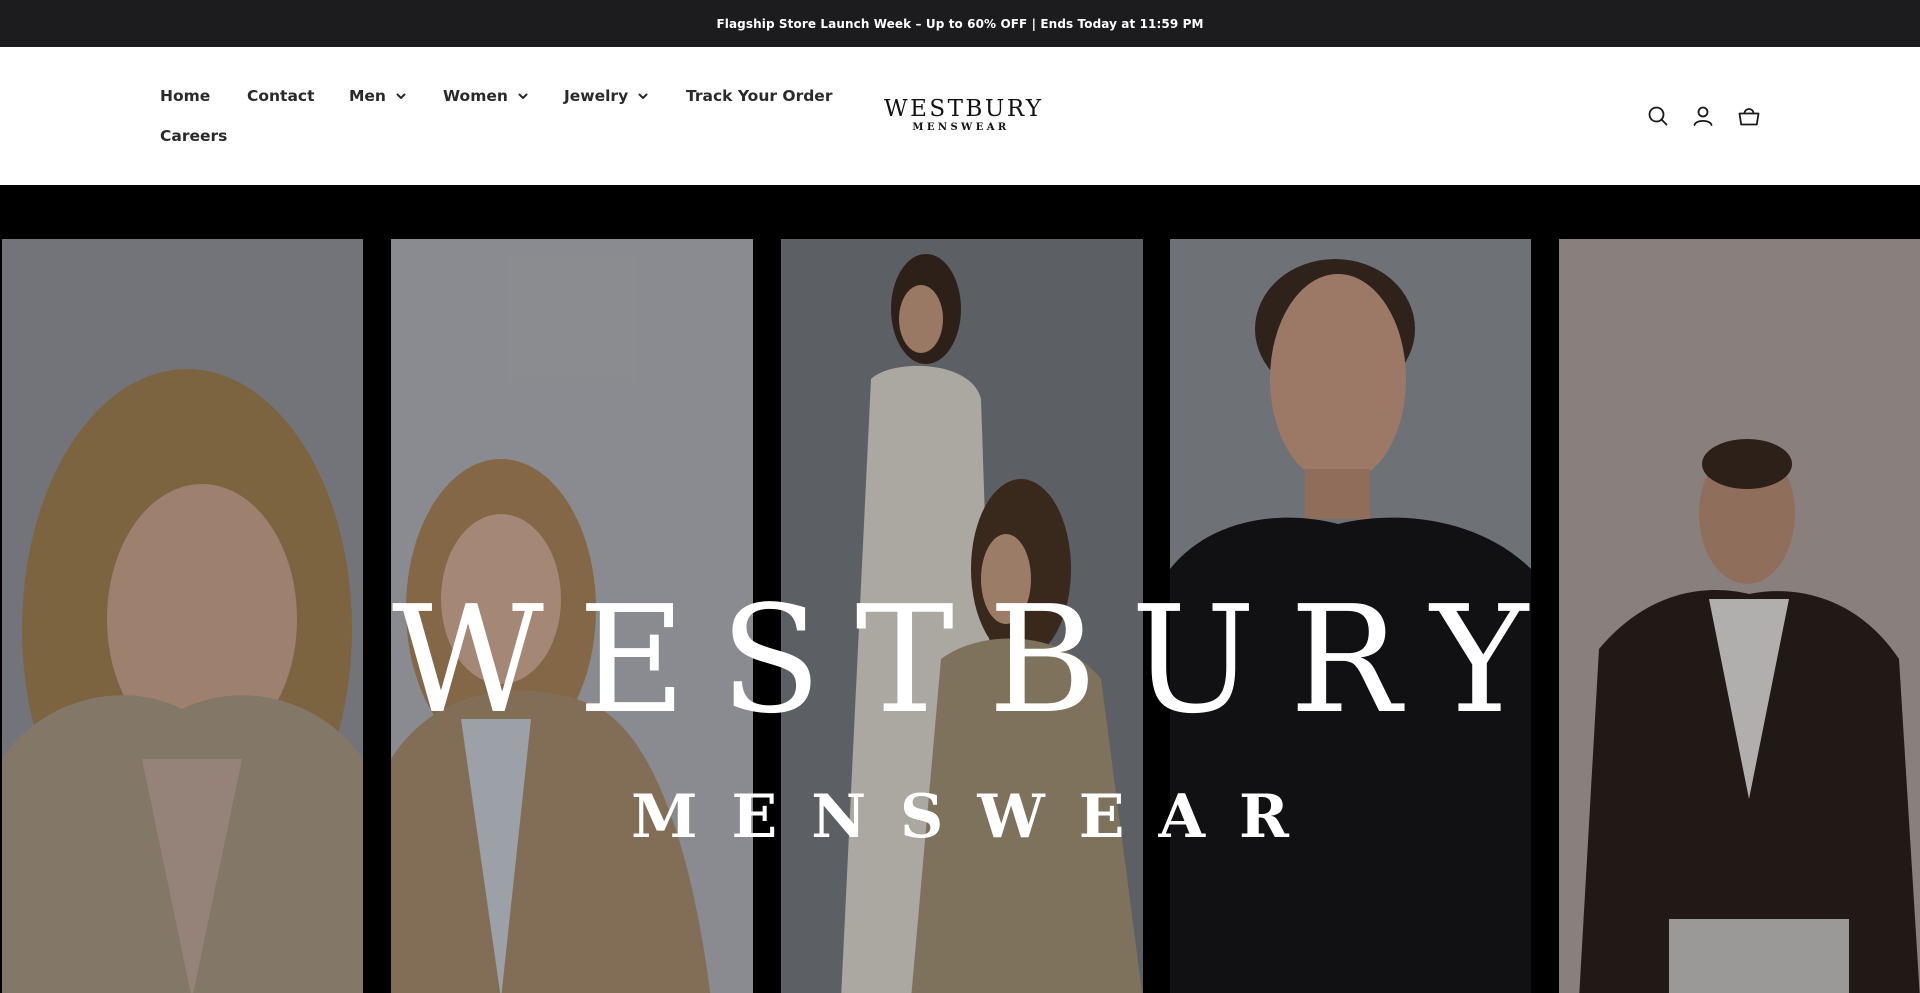  I want to click on nav-item-men: Men, so click(378, 96).